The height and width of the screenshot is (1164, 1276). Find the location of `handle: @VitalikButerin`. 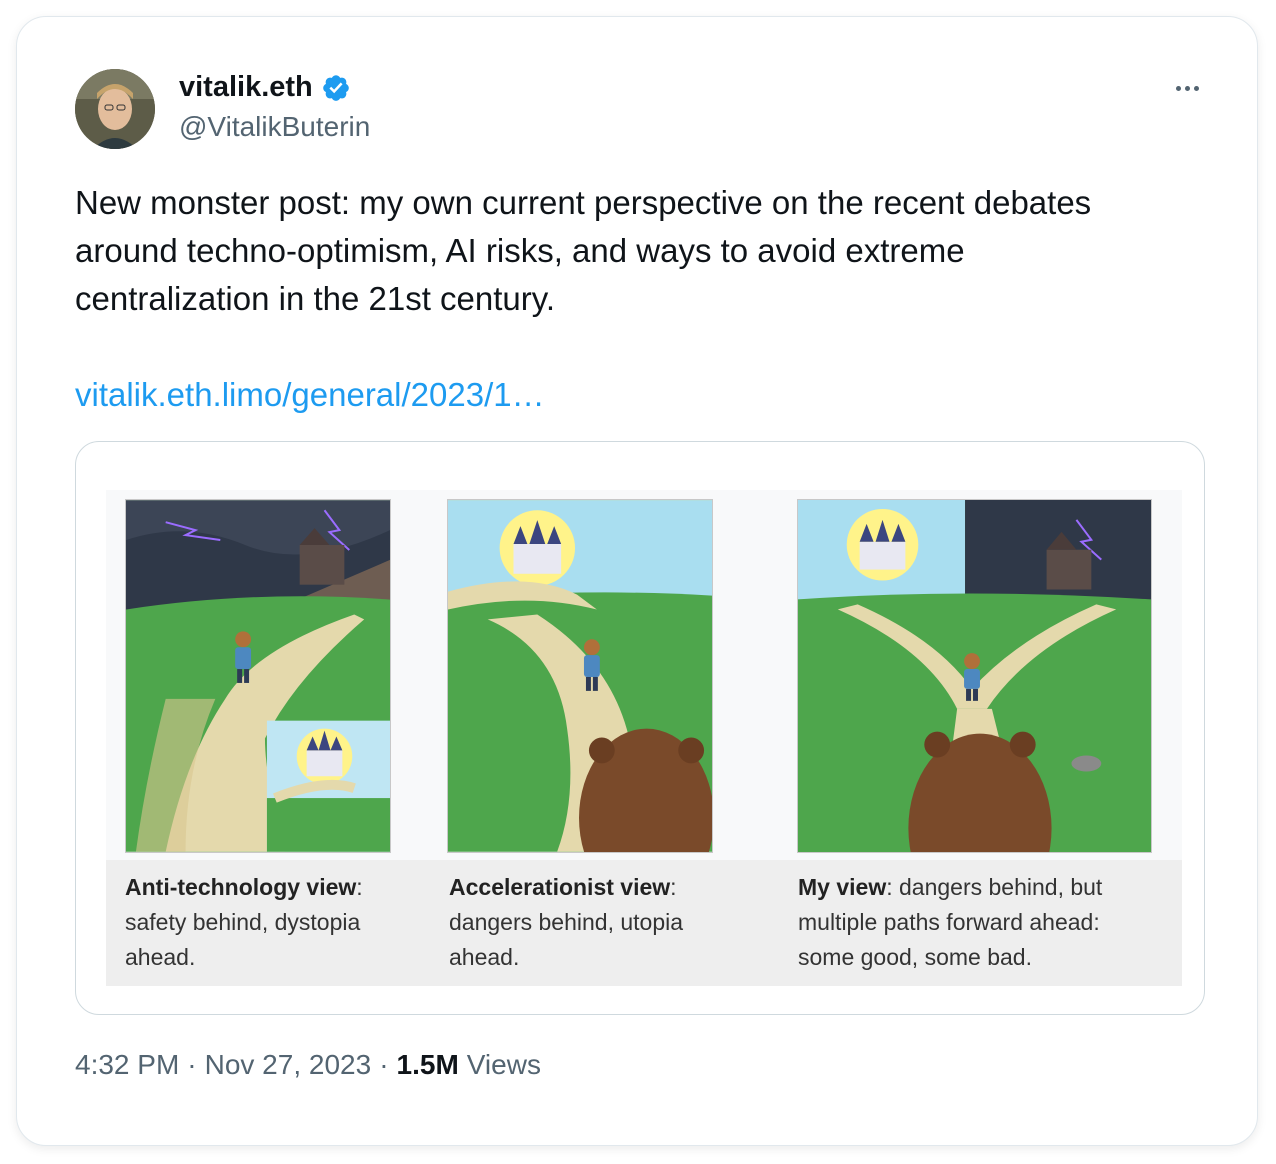

handle: @VitalikButerin is located at coordinates (274, 127).